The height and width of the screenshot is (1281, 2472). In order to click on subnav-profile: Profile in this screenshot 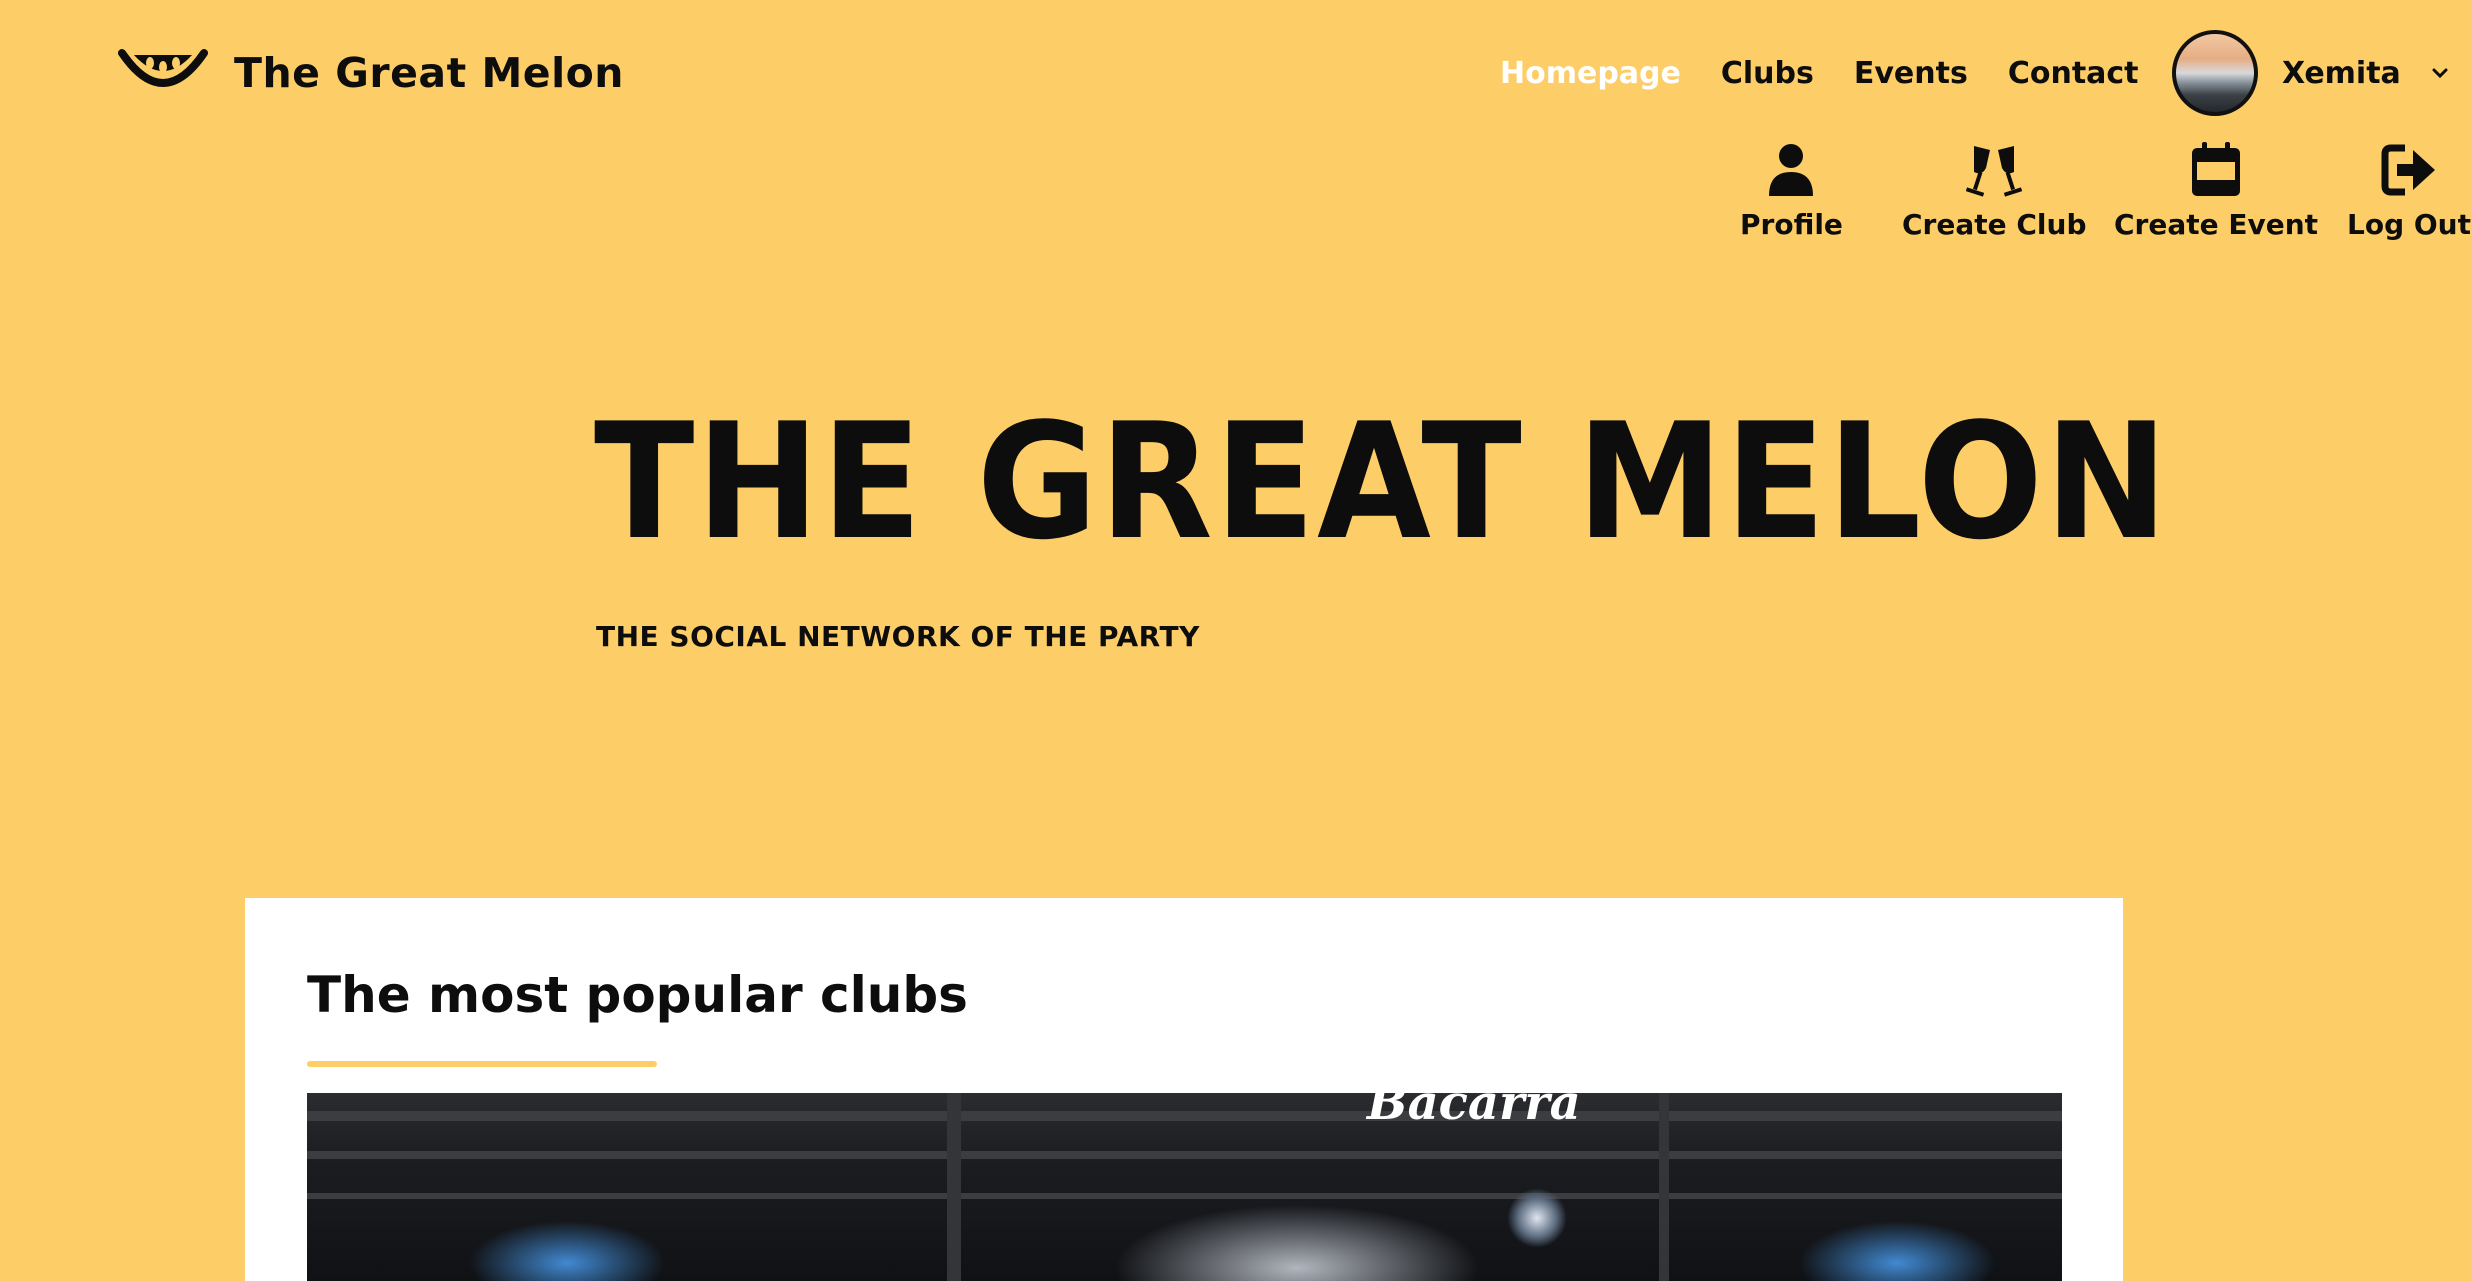, I will do `click(1791, 190)`.